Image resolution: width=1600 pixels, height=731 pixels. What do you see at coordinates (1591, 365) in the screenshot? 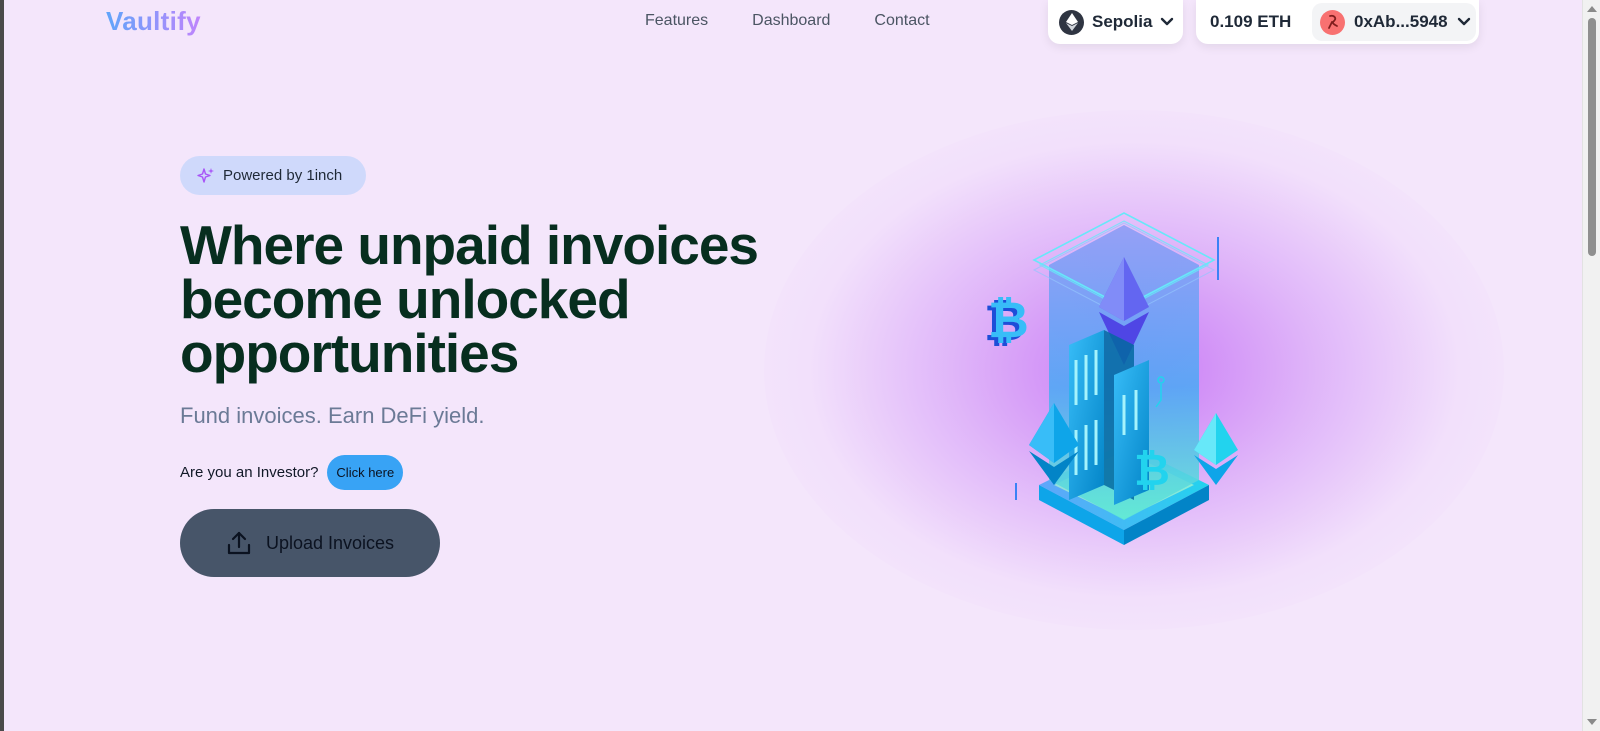
I see `vertical-scrollbar` at bounding box center [1591, 365].